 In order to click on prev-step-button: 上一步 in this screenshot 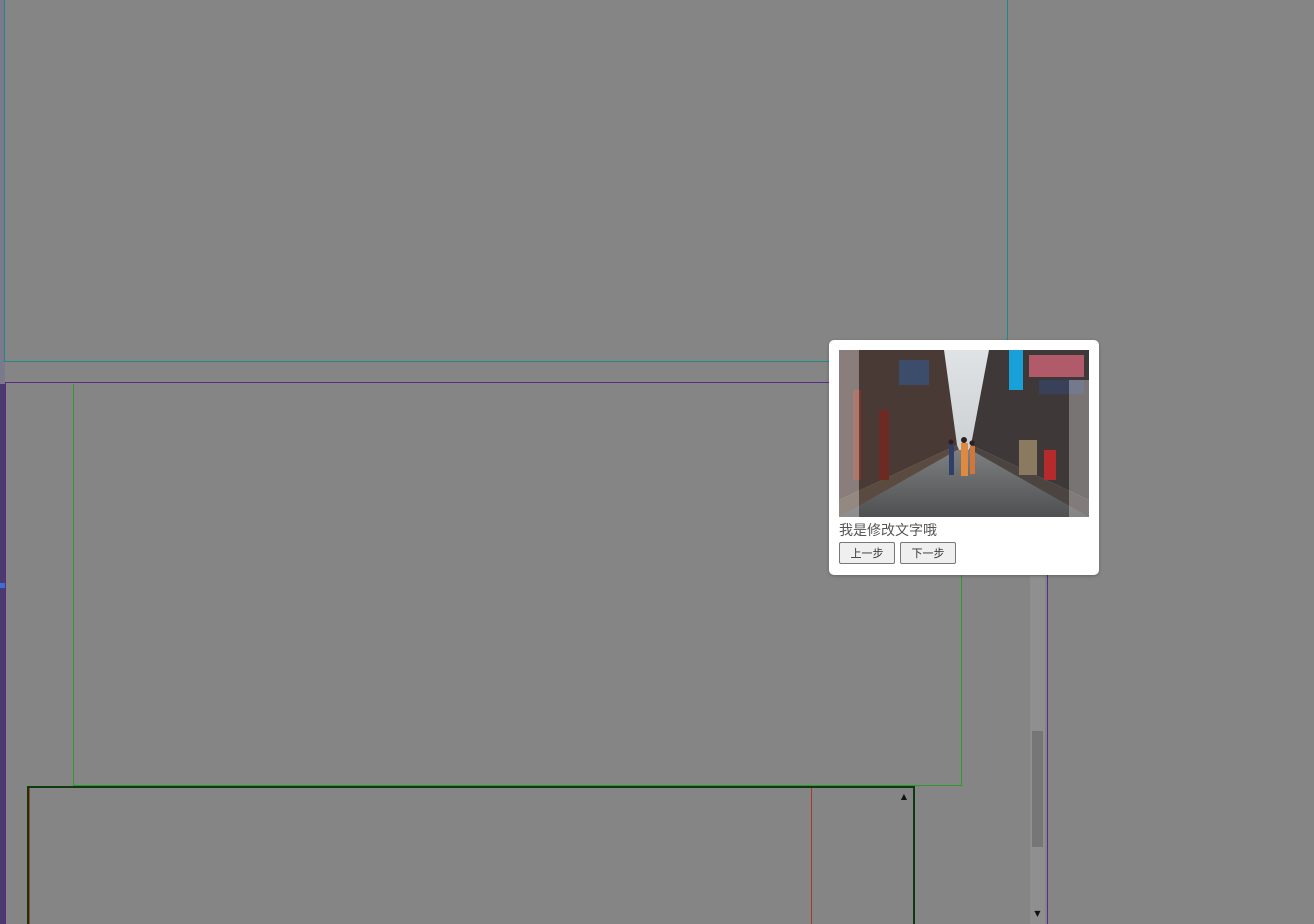, I will do `click(867, 553)`.